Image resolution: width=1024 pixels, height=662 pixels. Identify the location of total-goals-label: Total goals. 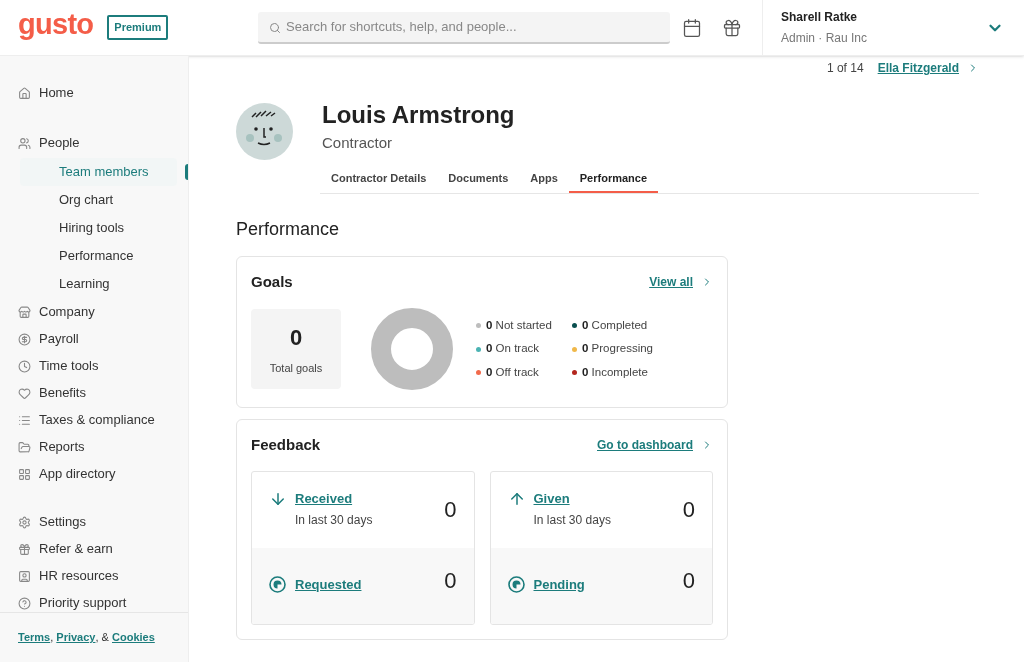
(296, 369).